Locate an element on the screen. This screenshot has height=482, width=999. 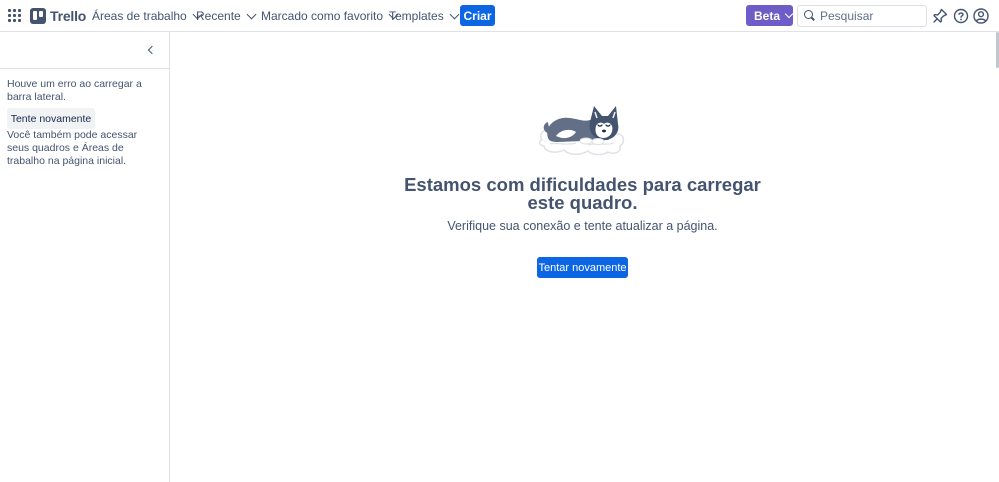
apps-grid-icon is located at coordinates (15, 16).